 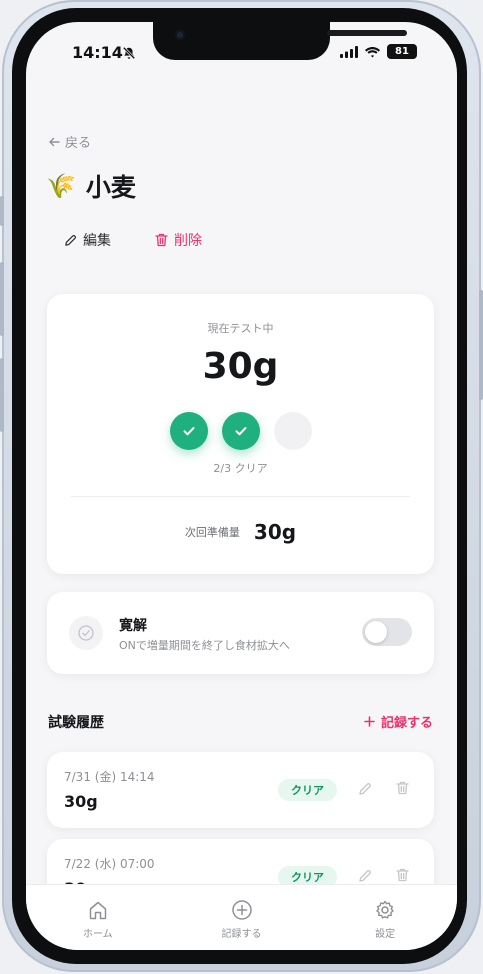 What do you see at coordinates (110, 187) in the screenshot?
I see `food-title: 小麦` at bounding box center [110, 187].